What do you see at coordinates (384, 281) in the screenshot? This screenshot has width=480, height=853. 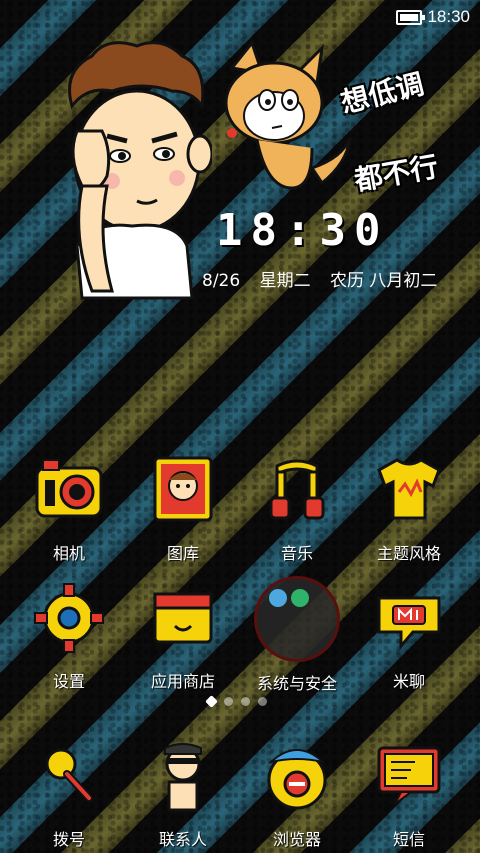 I see `lunar-date-text: 农历 八月初二` at bounding box center [384, 281].